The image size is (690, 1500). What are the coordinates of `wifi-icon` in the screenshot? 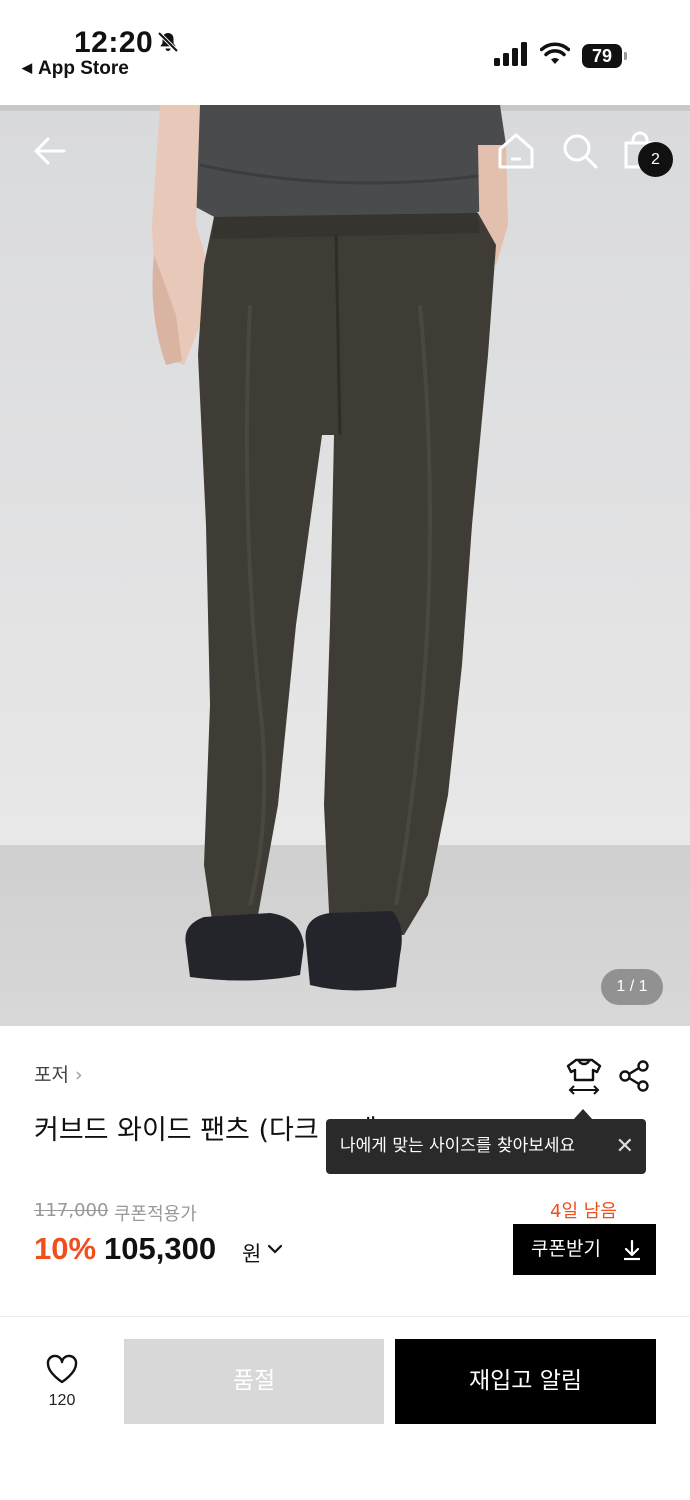 It's located at (555, 53).